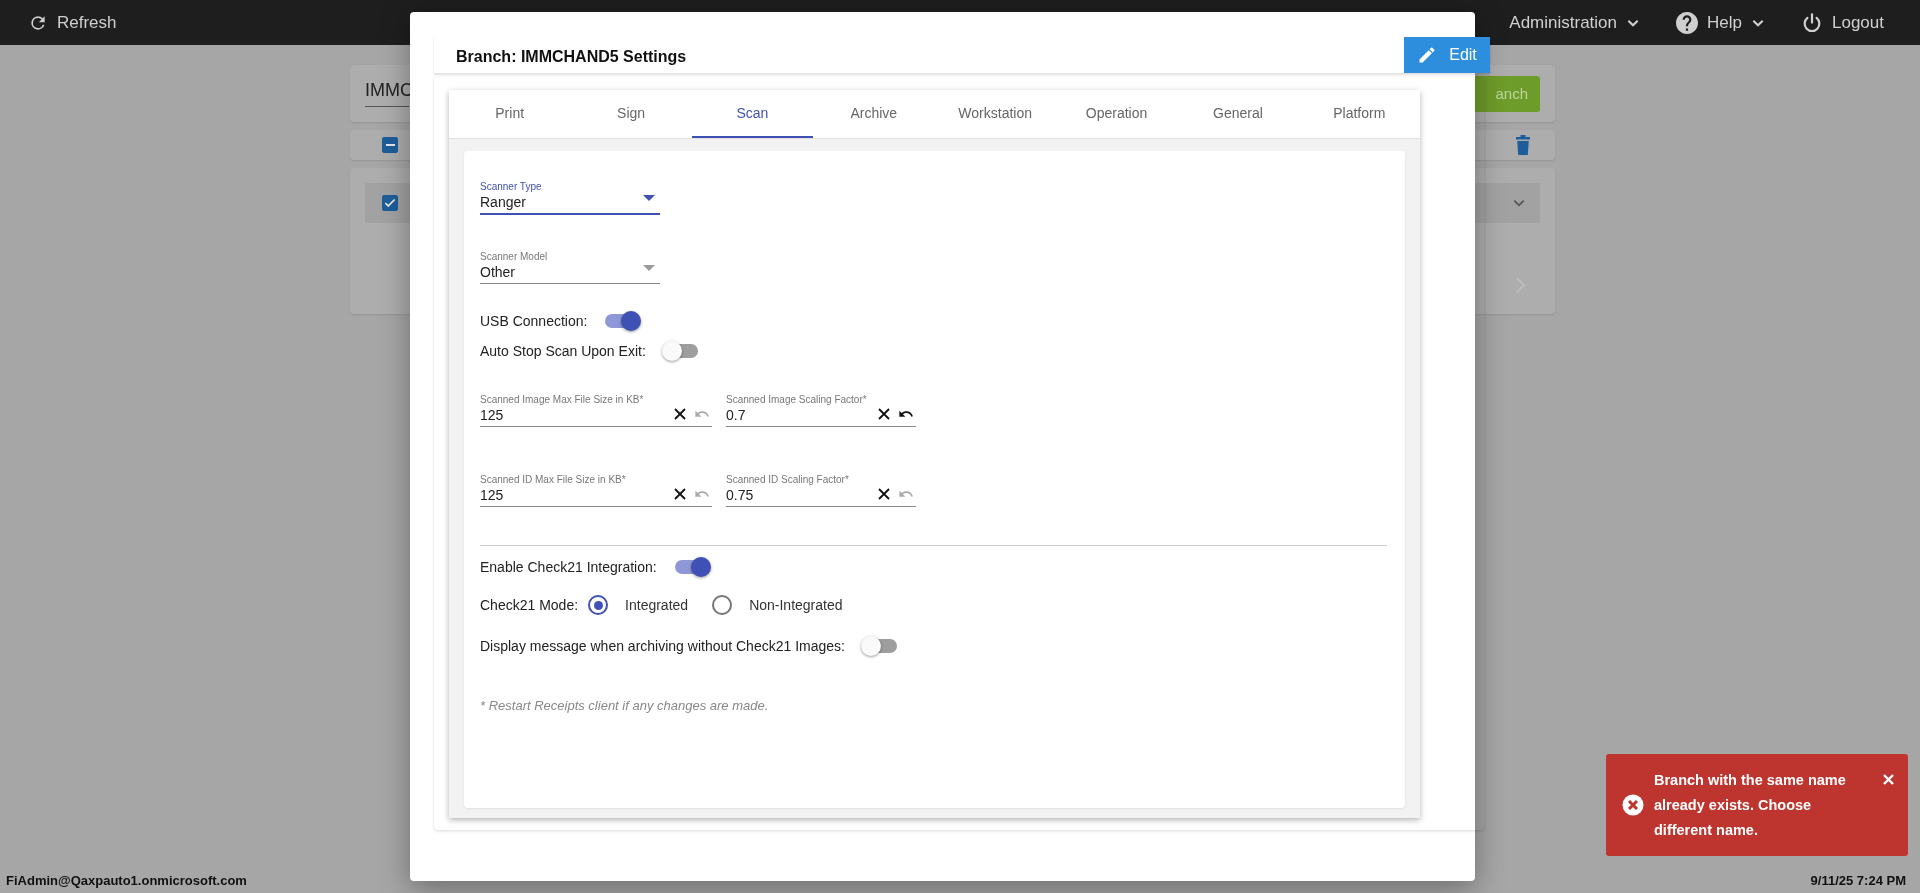 This screenshot has height=893, width=1920. I want to click on toast-message: Branch with the same name already exists. Choose different name., so click(1750, 805).